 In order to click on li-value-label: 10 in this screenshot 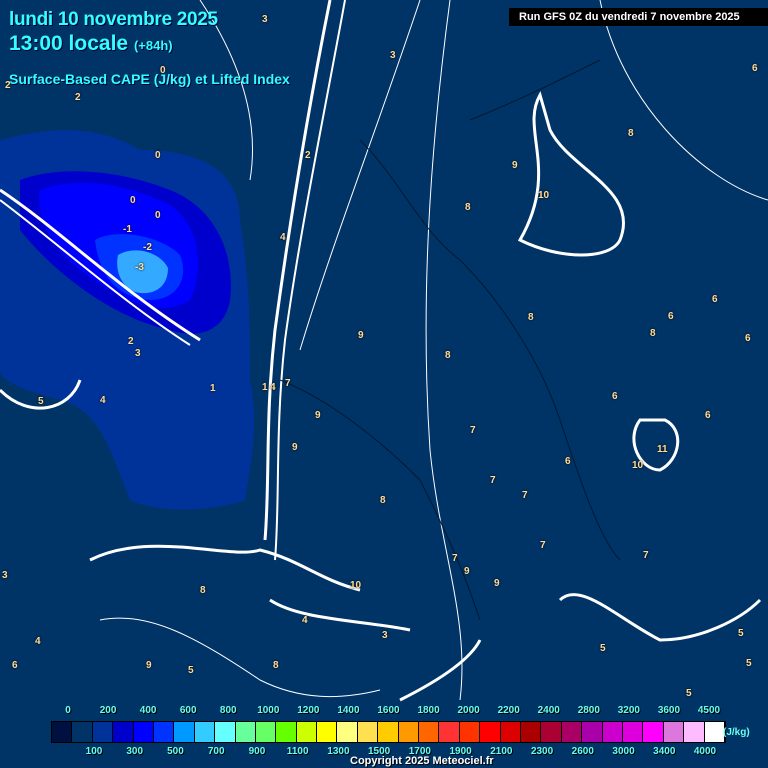, I will do `click(544, 195)`.